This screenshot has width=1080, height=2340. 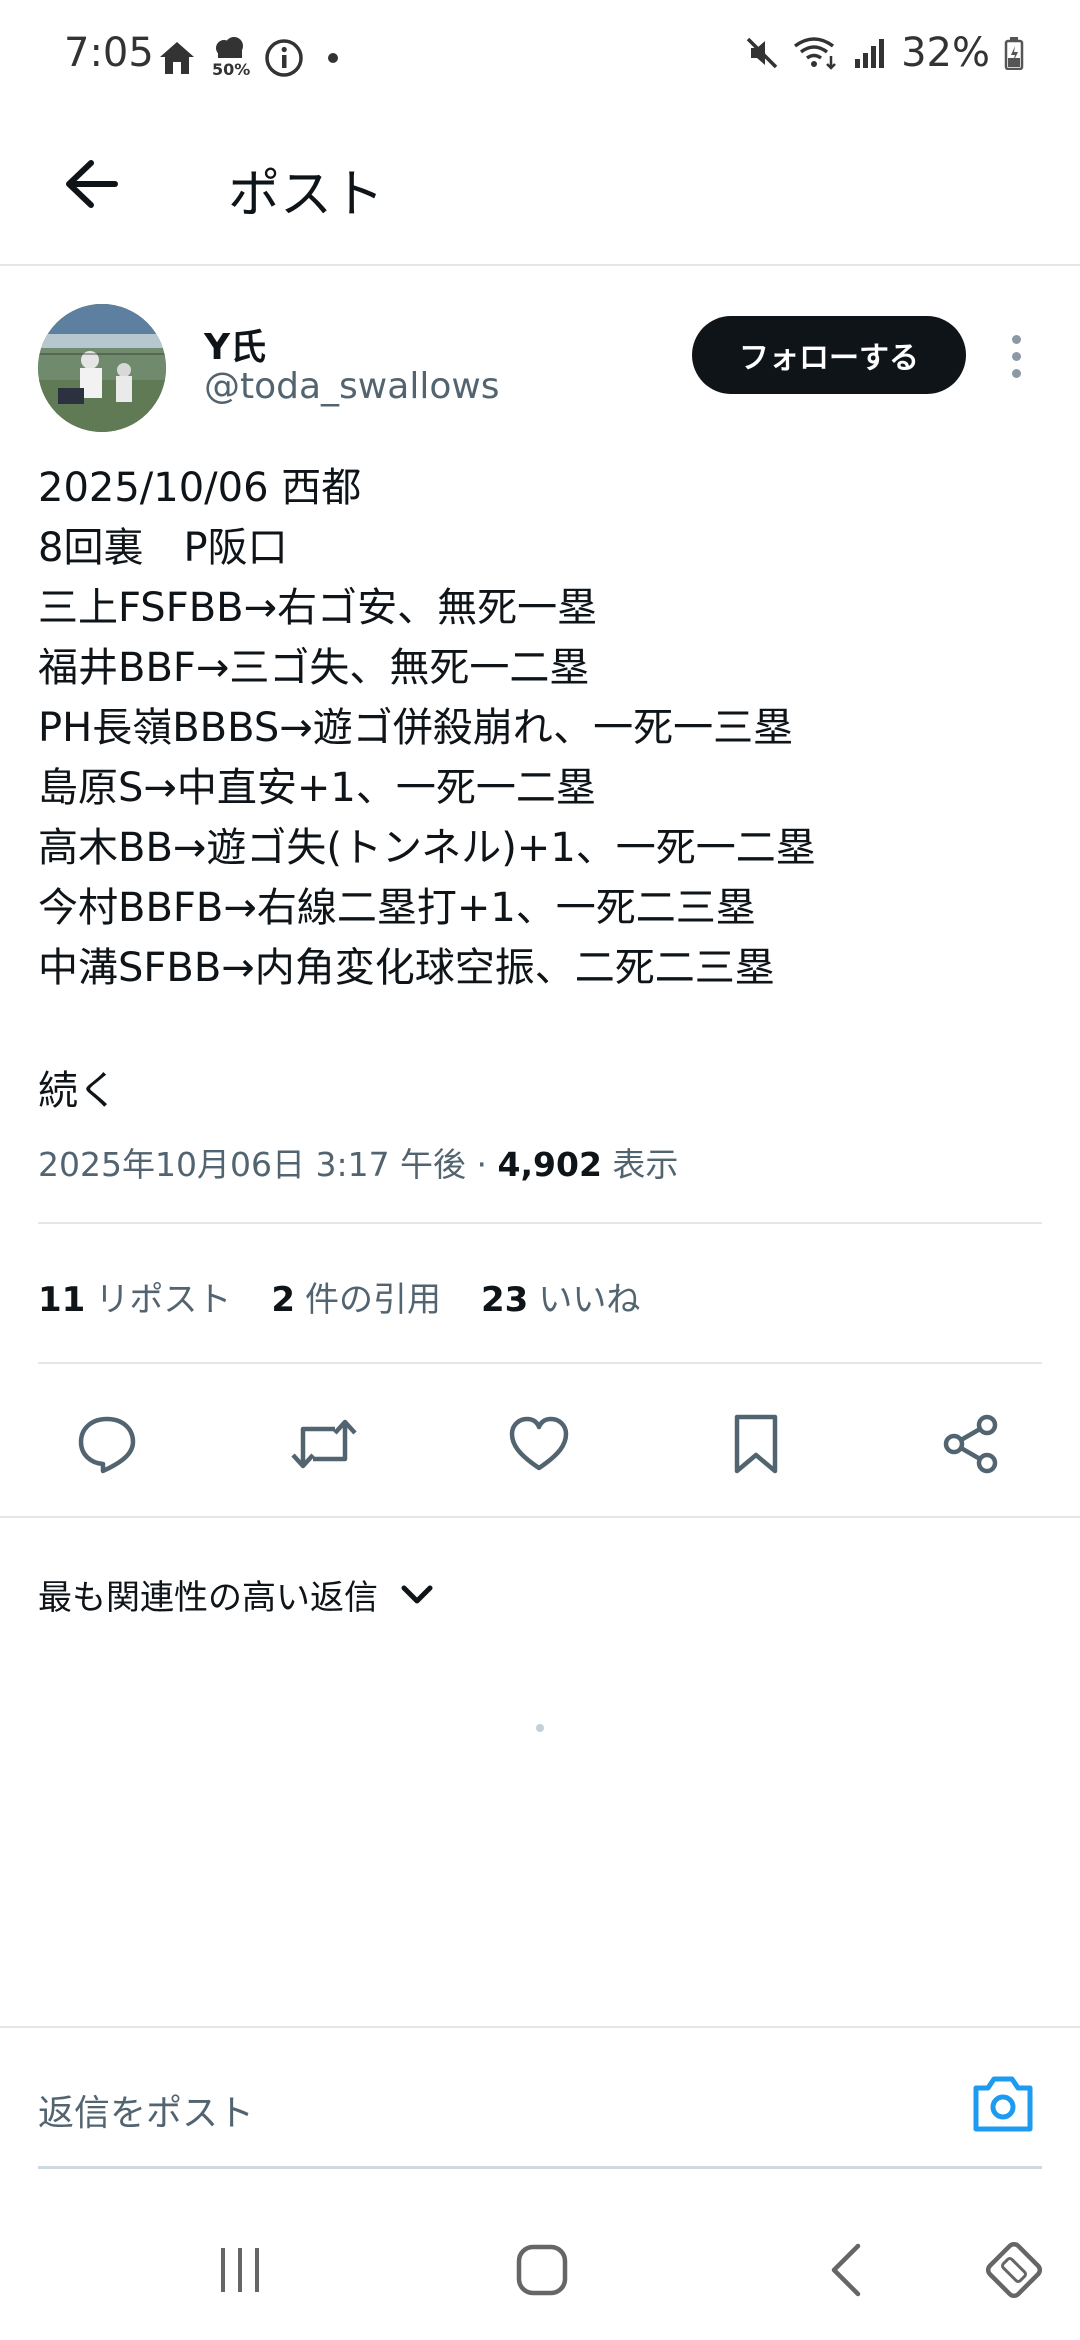 What do you see at coordinates (163, 1300) in the screenshot?
I see `reposts-label: リポスト` at bounding box center [163, 1300].